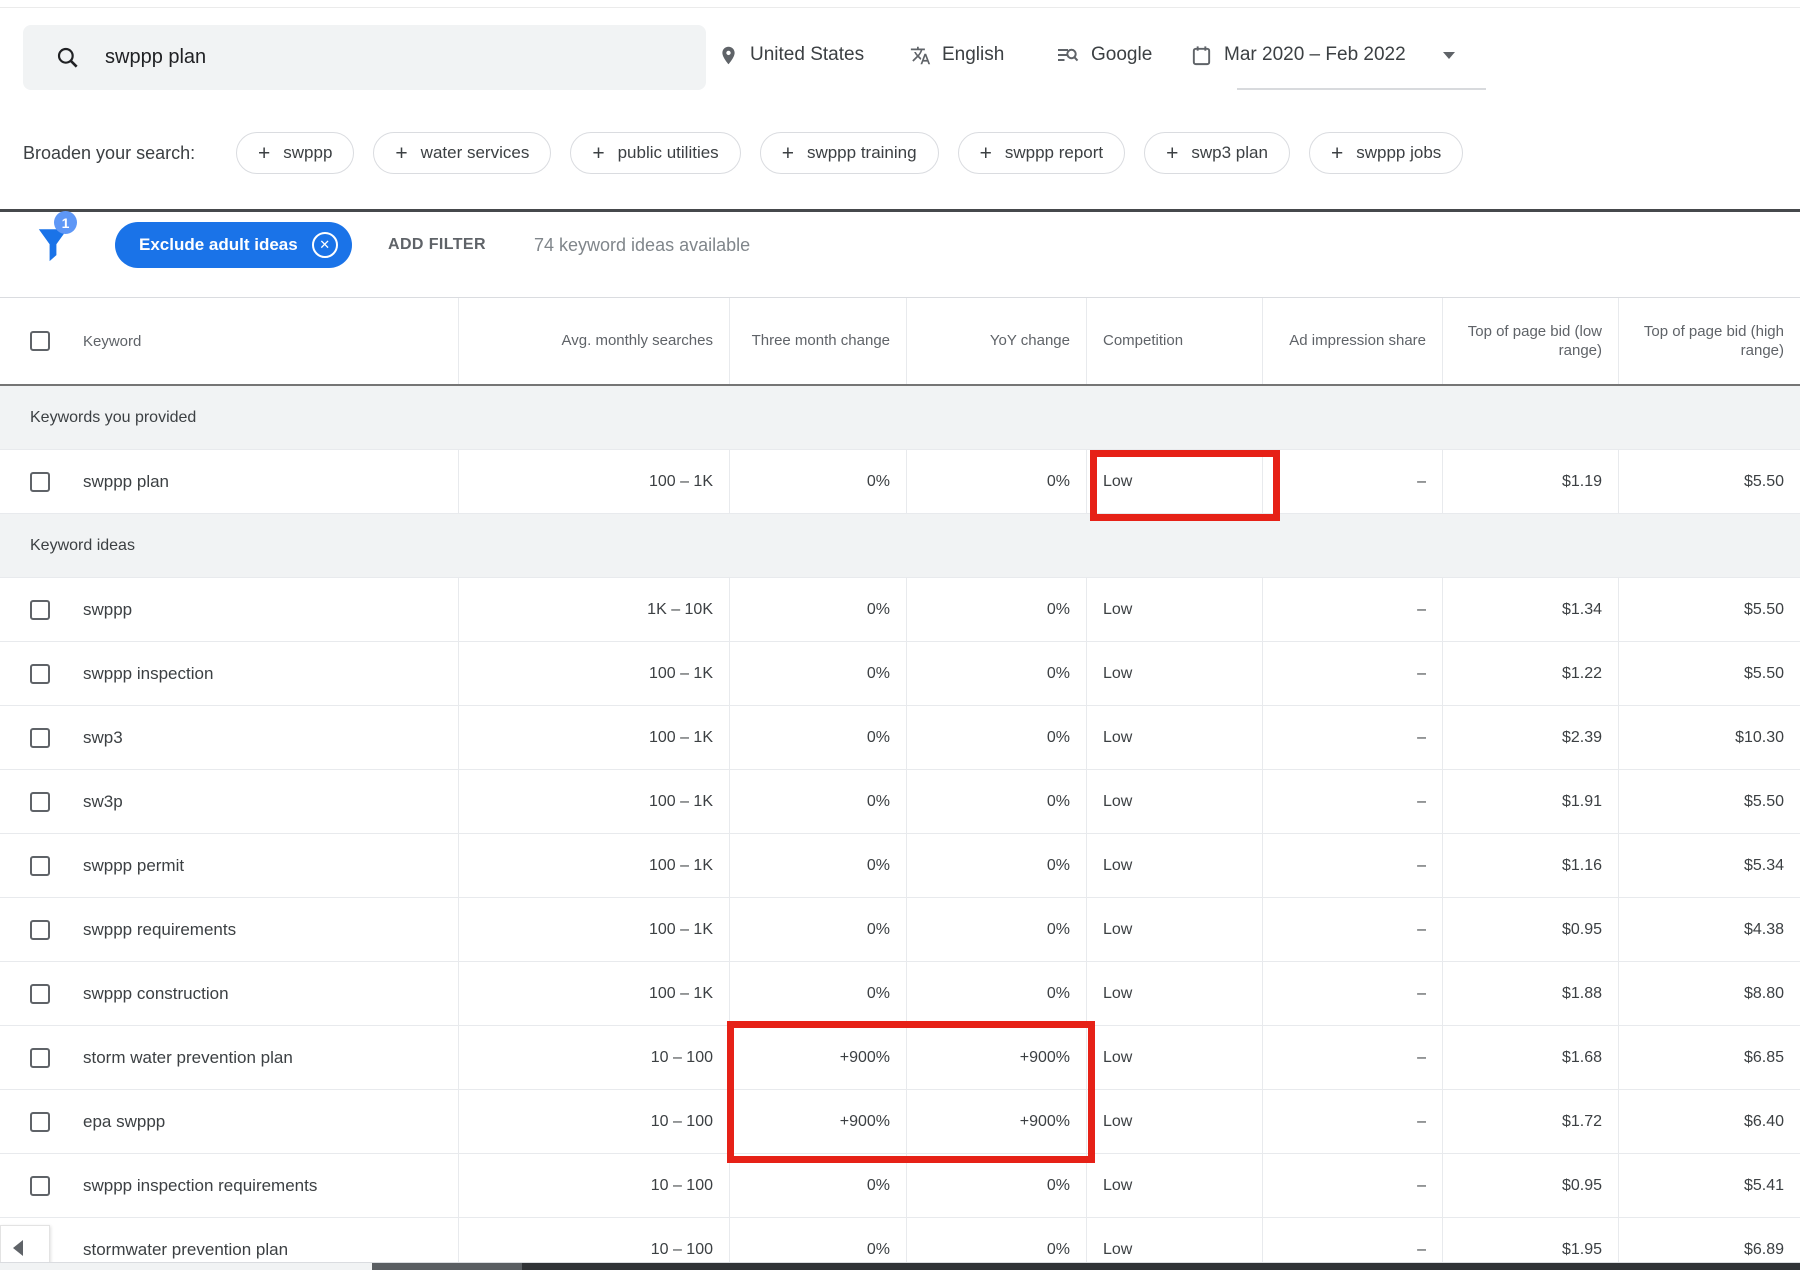 The width and height of the screenshot is (1800, 1270). I want to click on date-range-underline, so click(1361, 89).